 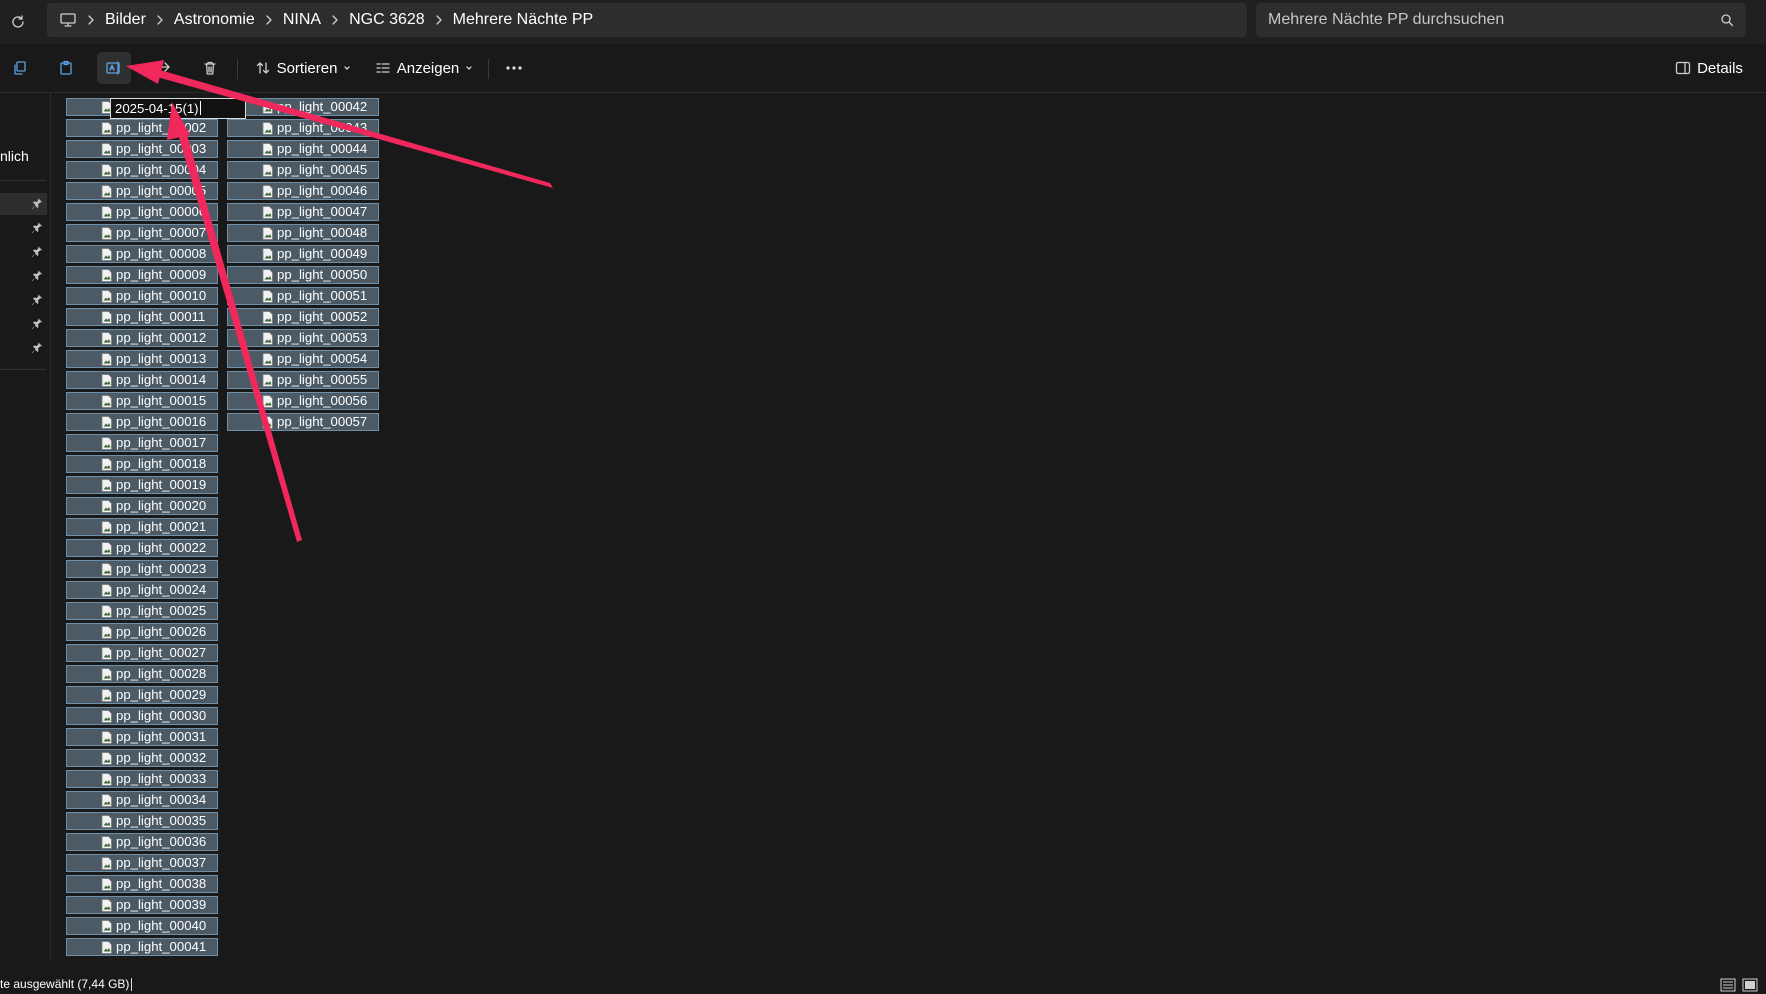 I want to click on file-item: pp_light_00040, so click(x=142, y=926).